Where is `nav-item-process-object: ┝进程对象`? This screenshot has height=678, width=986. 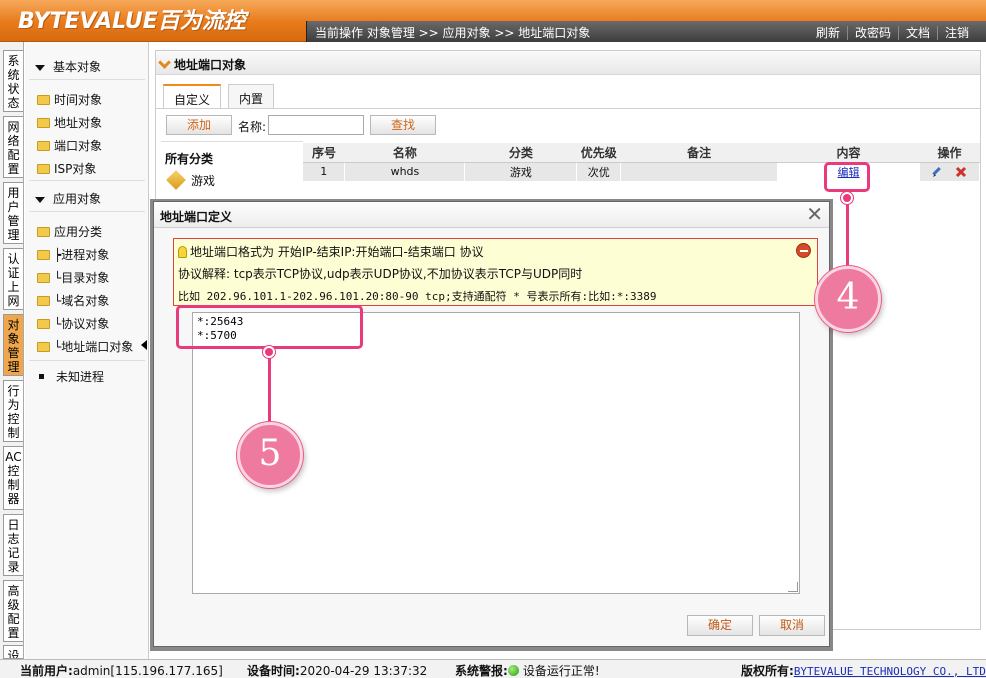 nav-item-process-object: ┝进程对象 is located at coordinates (73, 254).